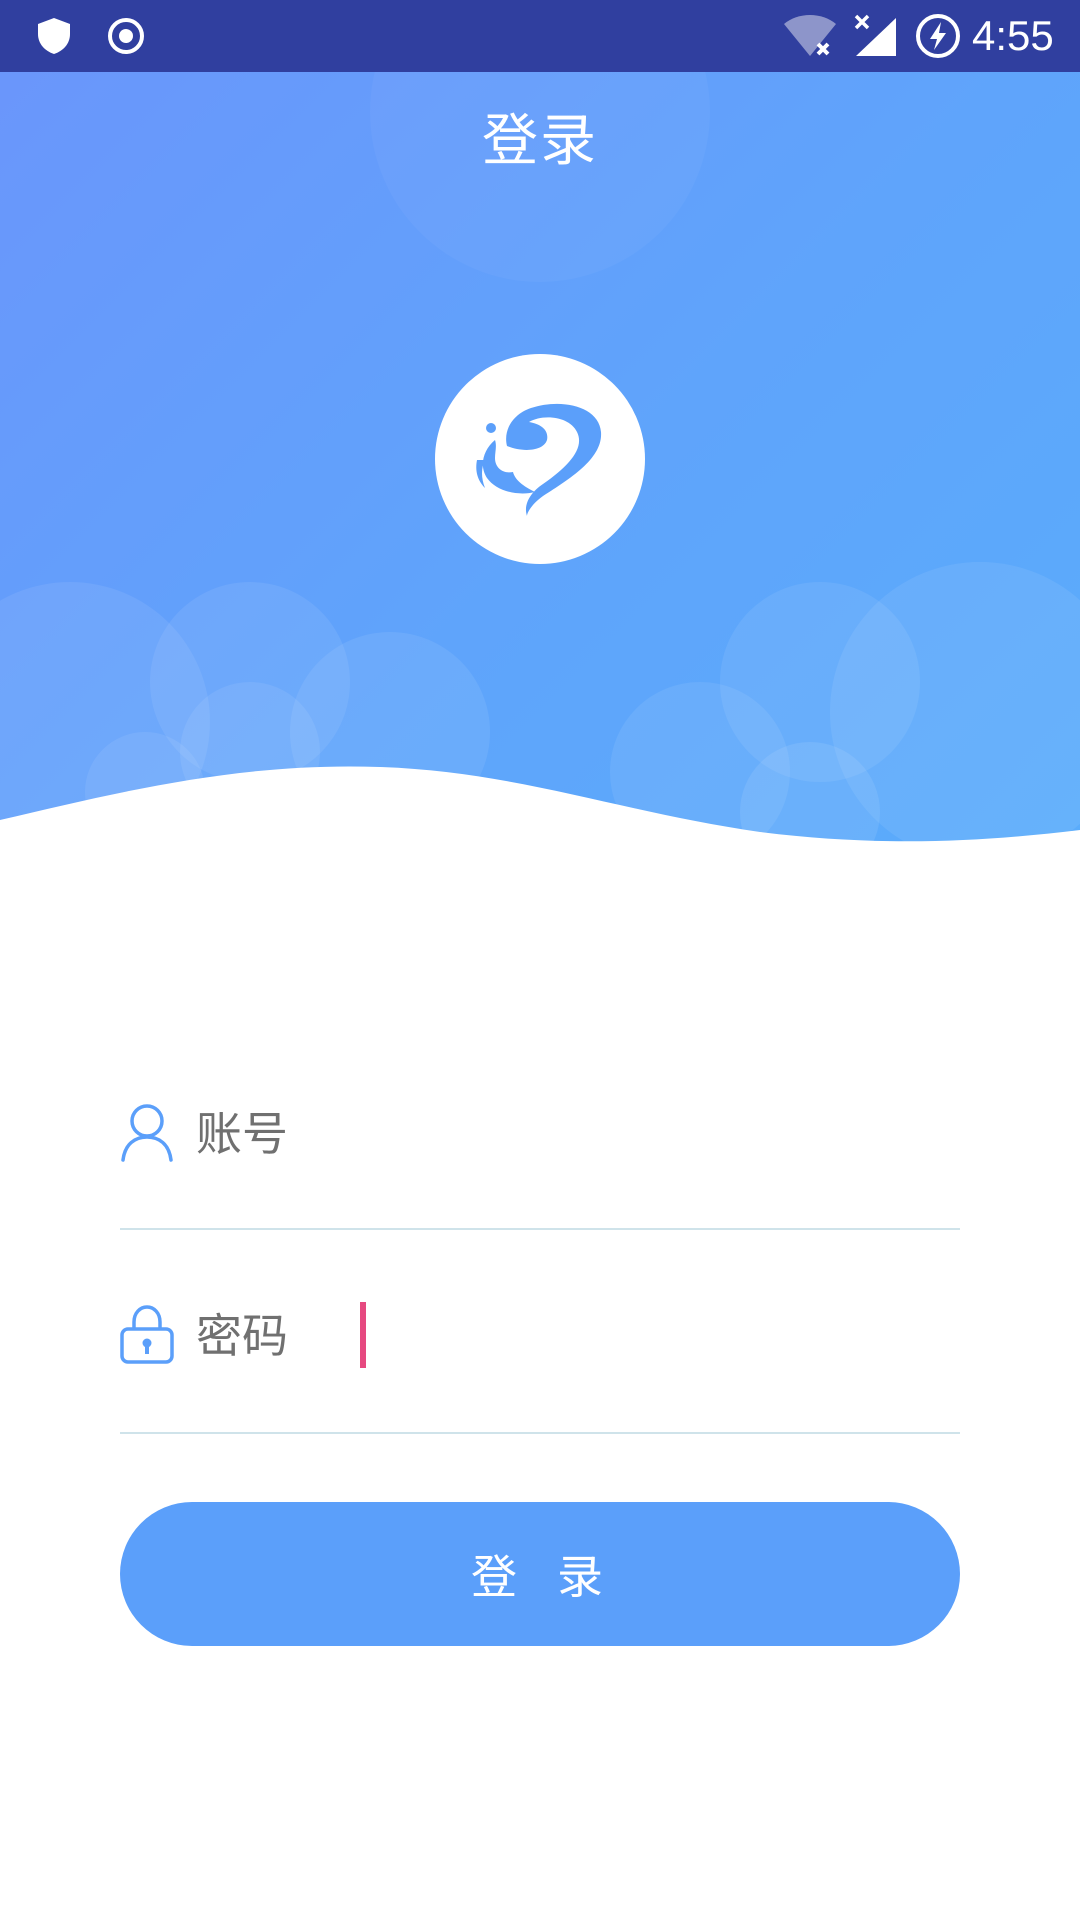 The width and height of the screenshot is (1080, 1920). I want to click on status-time: 4:55, so click(1013, 35).